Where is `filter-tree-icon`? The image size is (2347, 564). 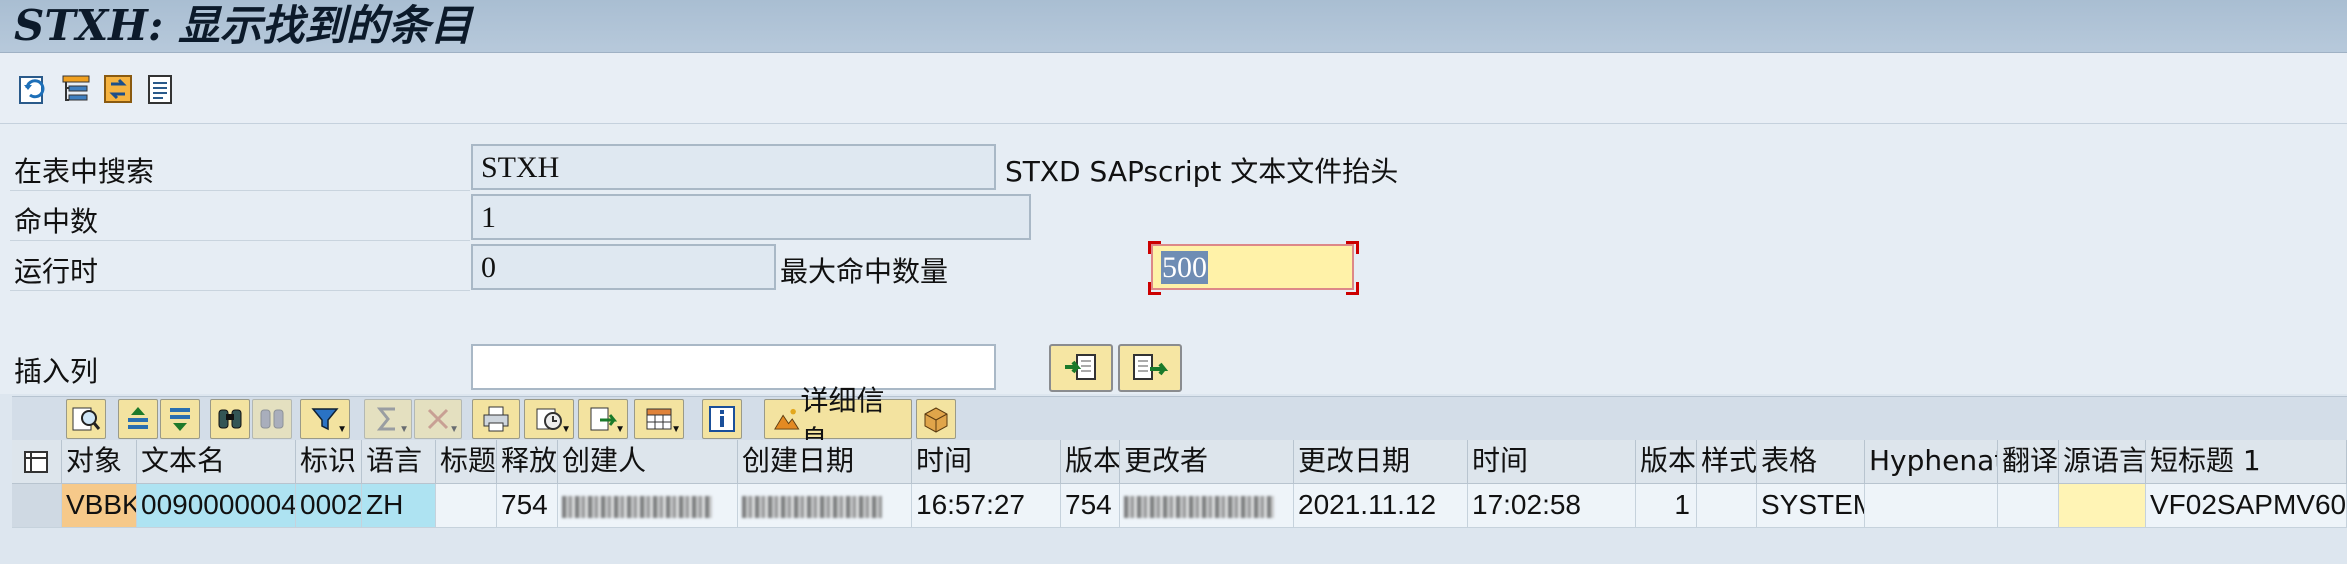
filter-tree-icon is located at coordinates (76, 89).